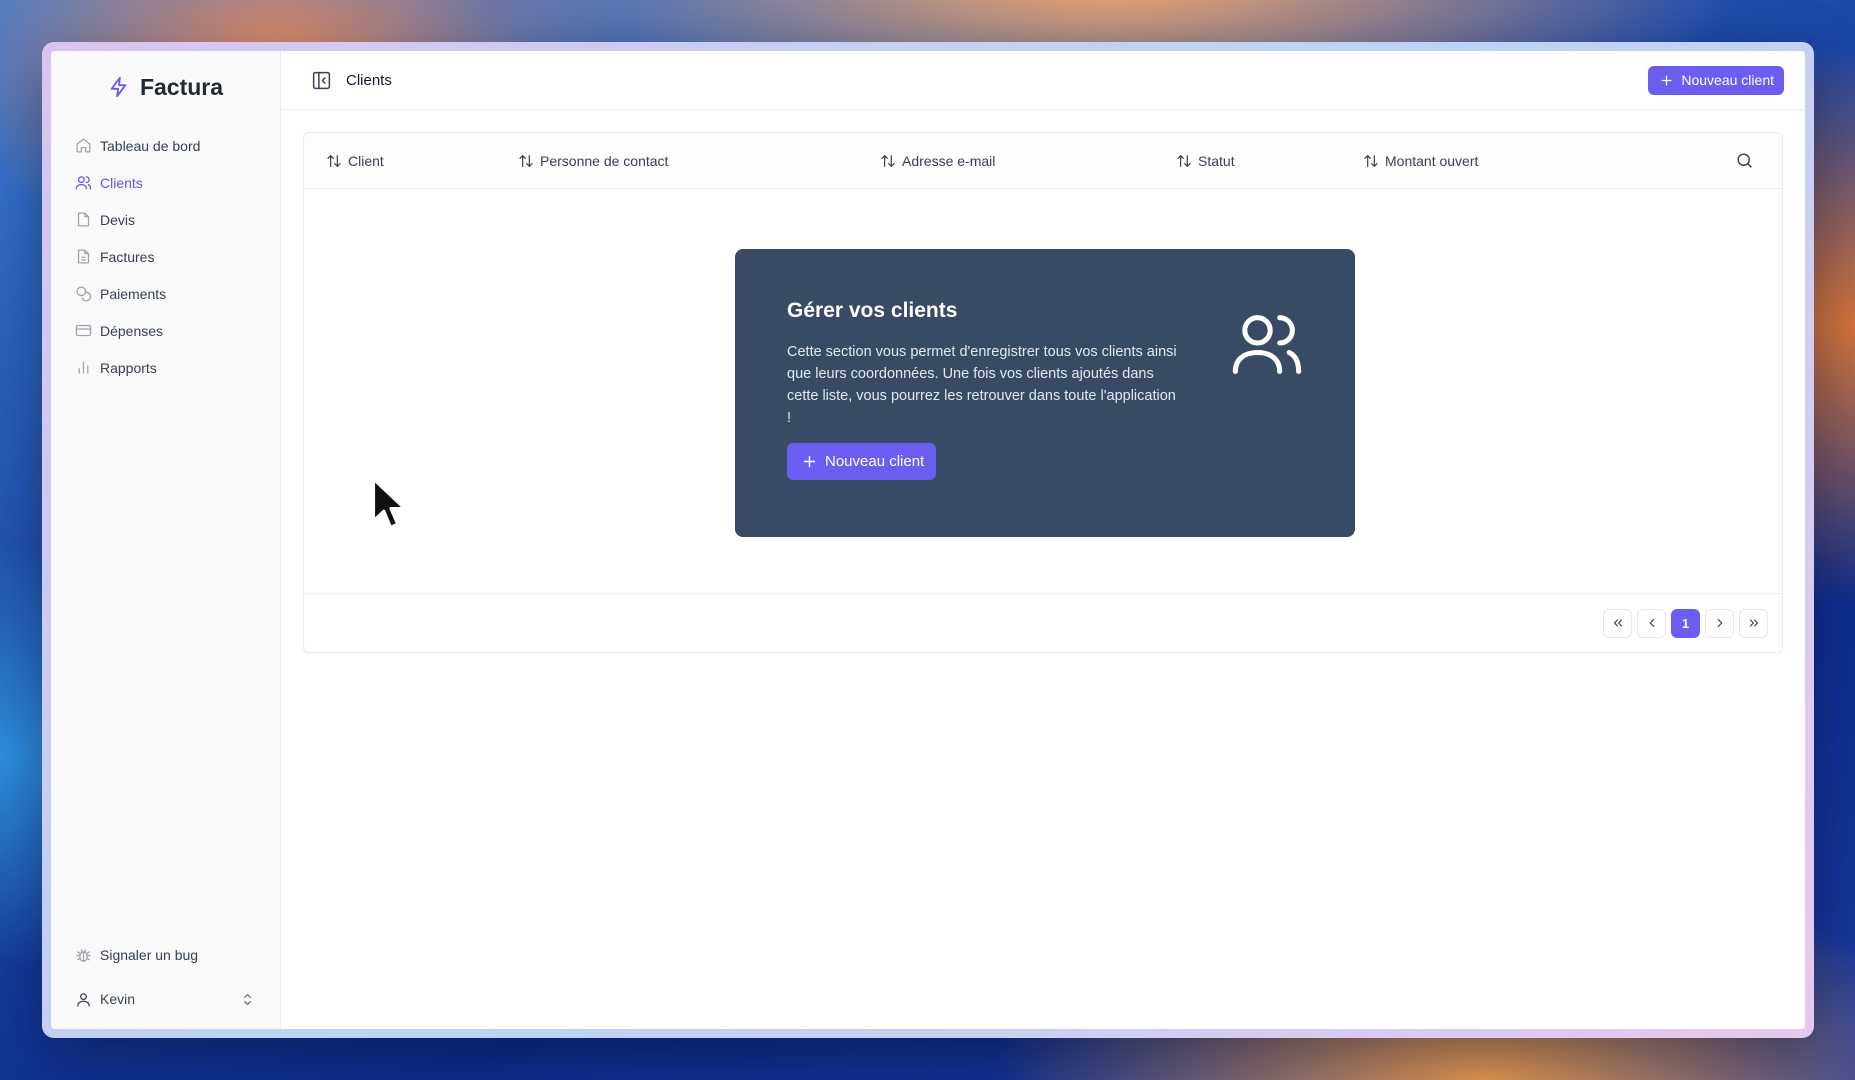 The height and width of the screenshot is (1080, 1855). I want to click on bolt-icon, so click(118, 87).